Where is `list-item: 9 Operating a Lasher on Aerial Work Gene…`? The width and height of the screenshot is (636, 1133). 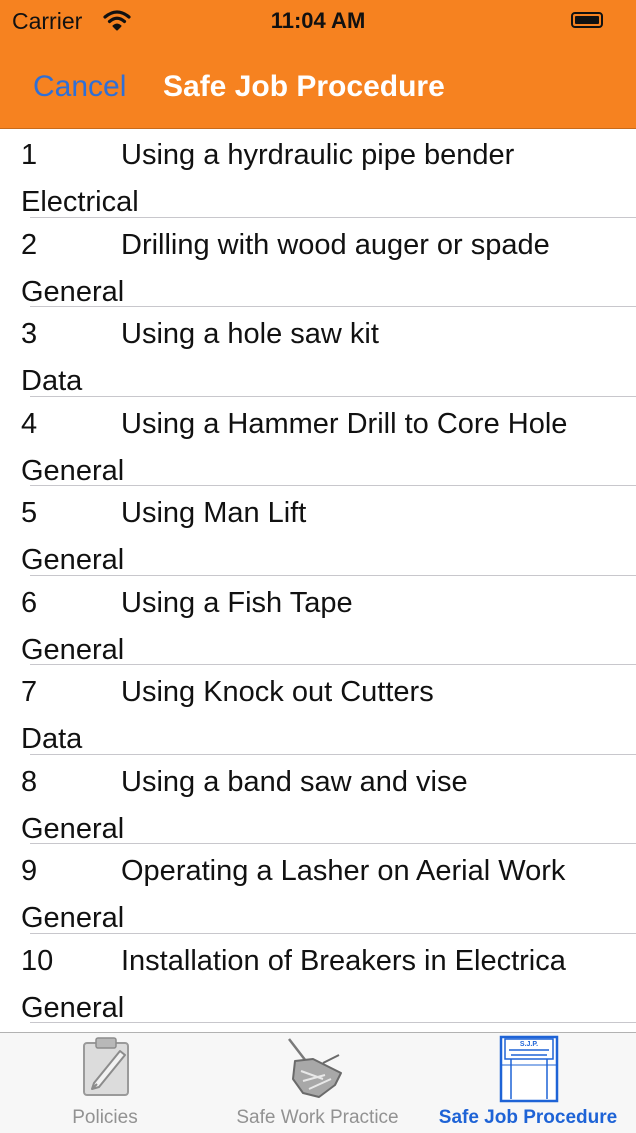 list-item: 9 Operating a Lasher on Aerial Work Gene… is located at coordinates (318, 889).